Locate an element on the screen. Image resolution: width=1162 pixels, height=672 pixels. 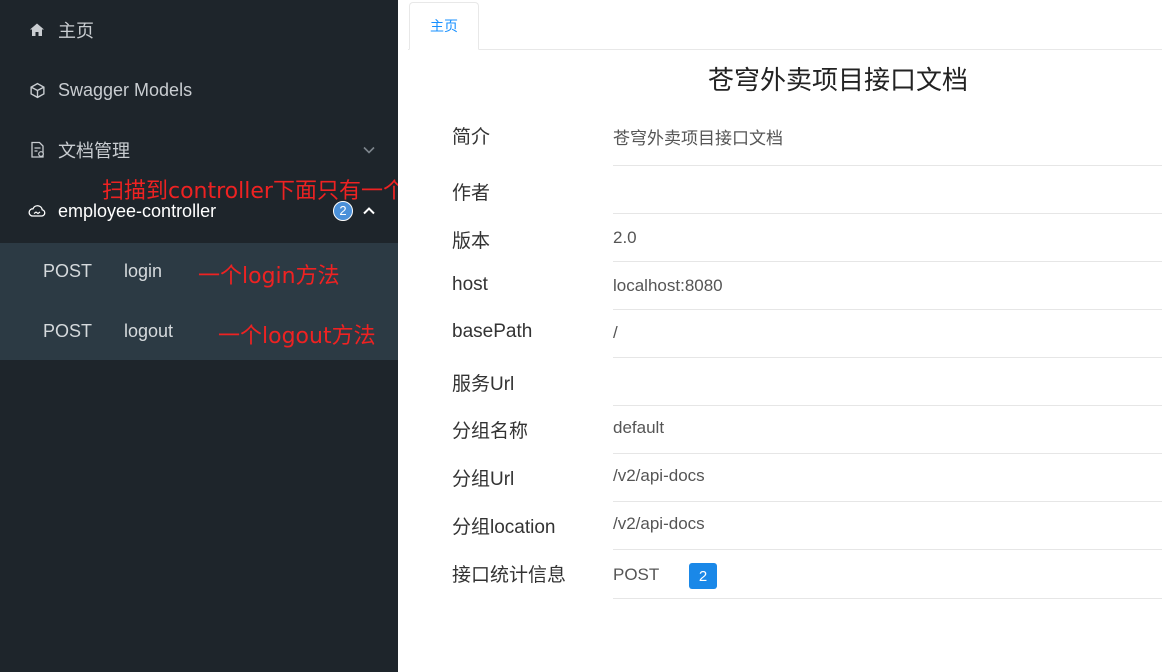
controller-annotation: 扫描到controller下面只有一个 is located at coordinates (253, 191).